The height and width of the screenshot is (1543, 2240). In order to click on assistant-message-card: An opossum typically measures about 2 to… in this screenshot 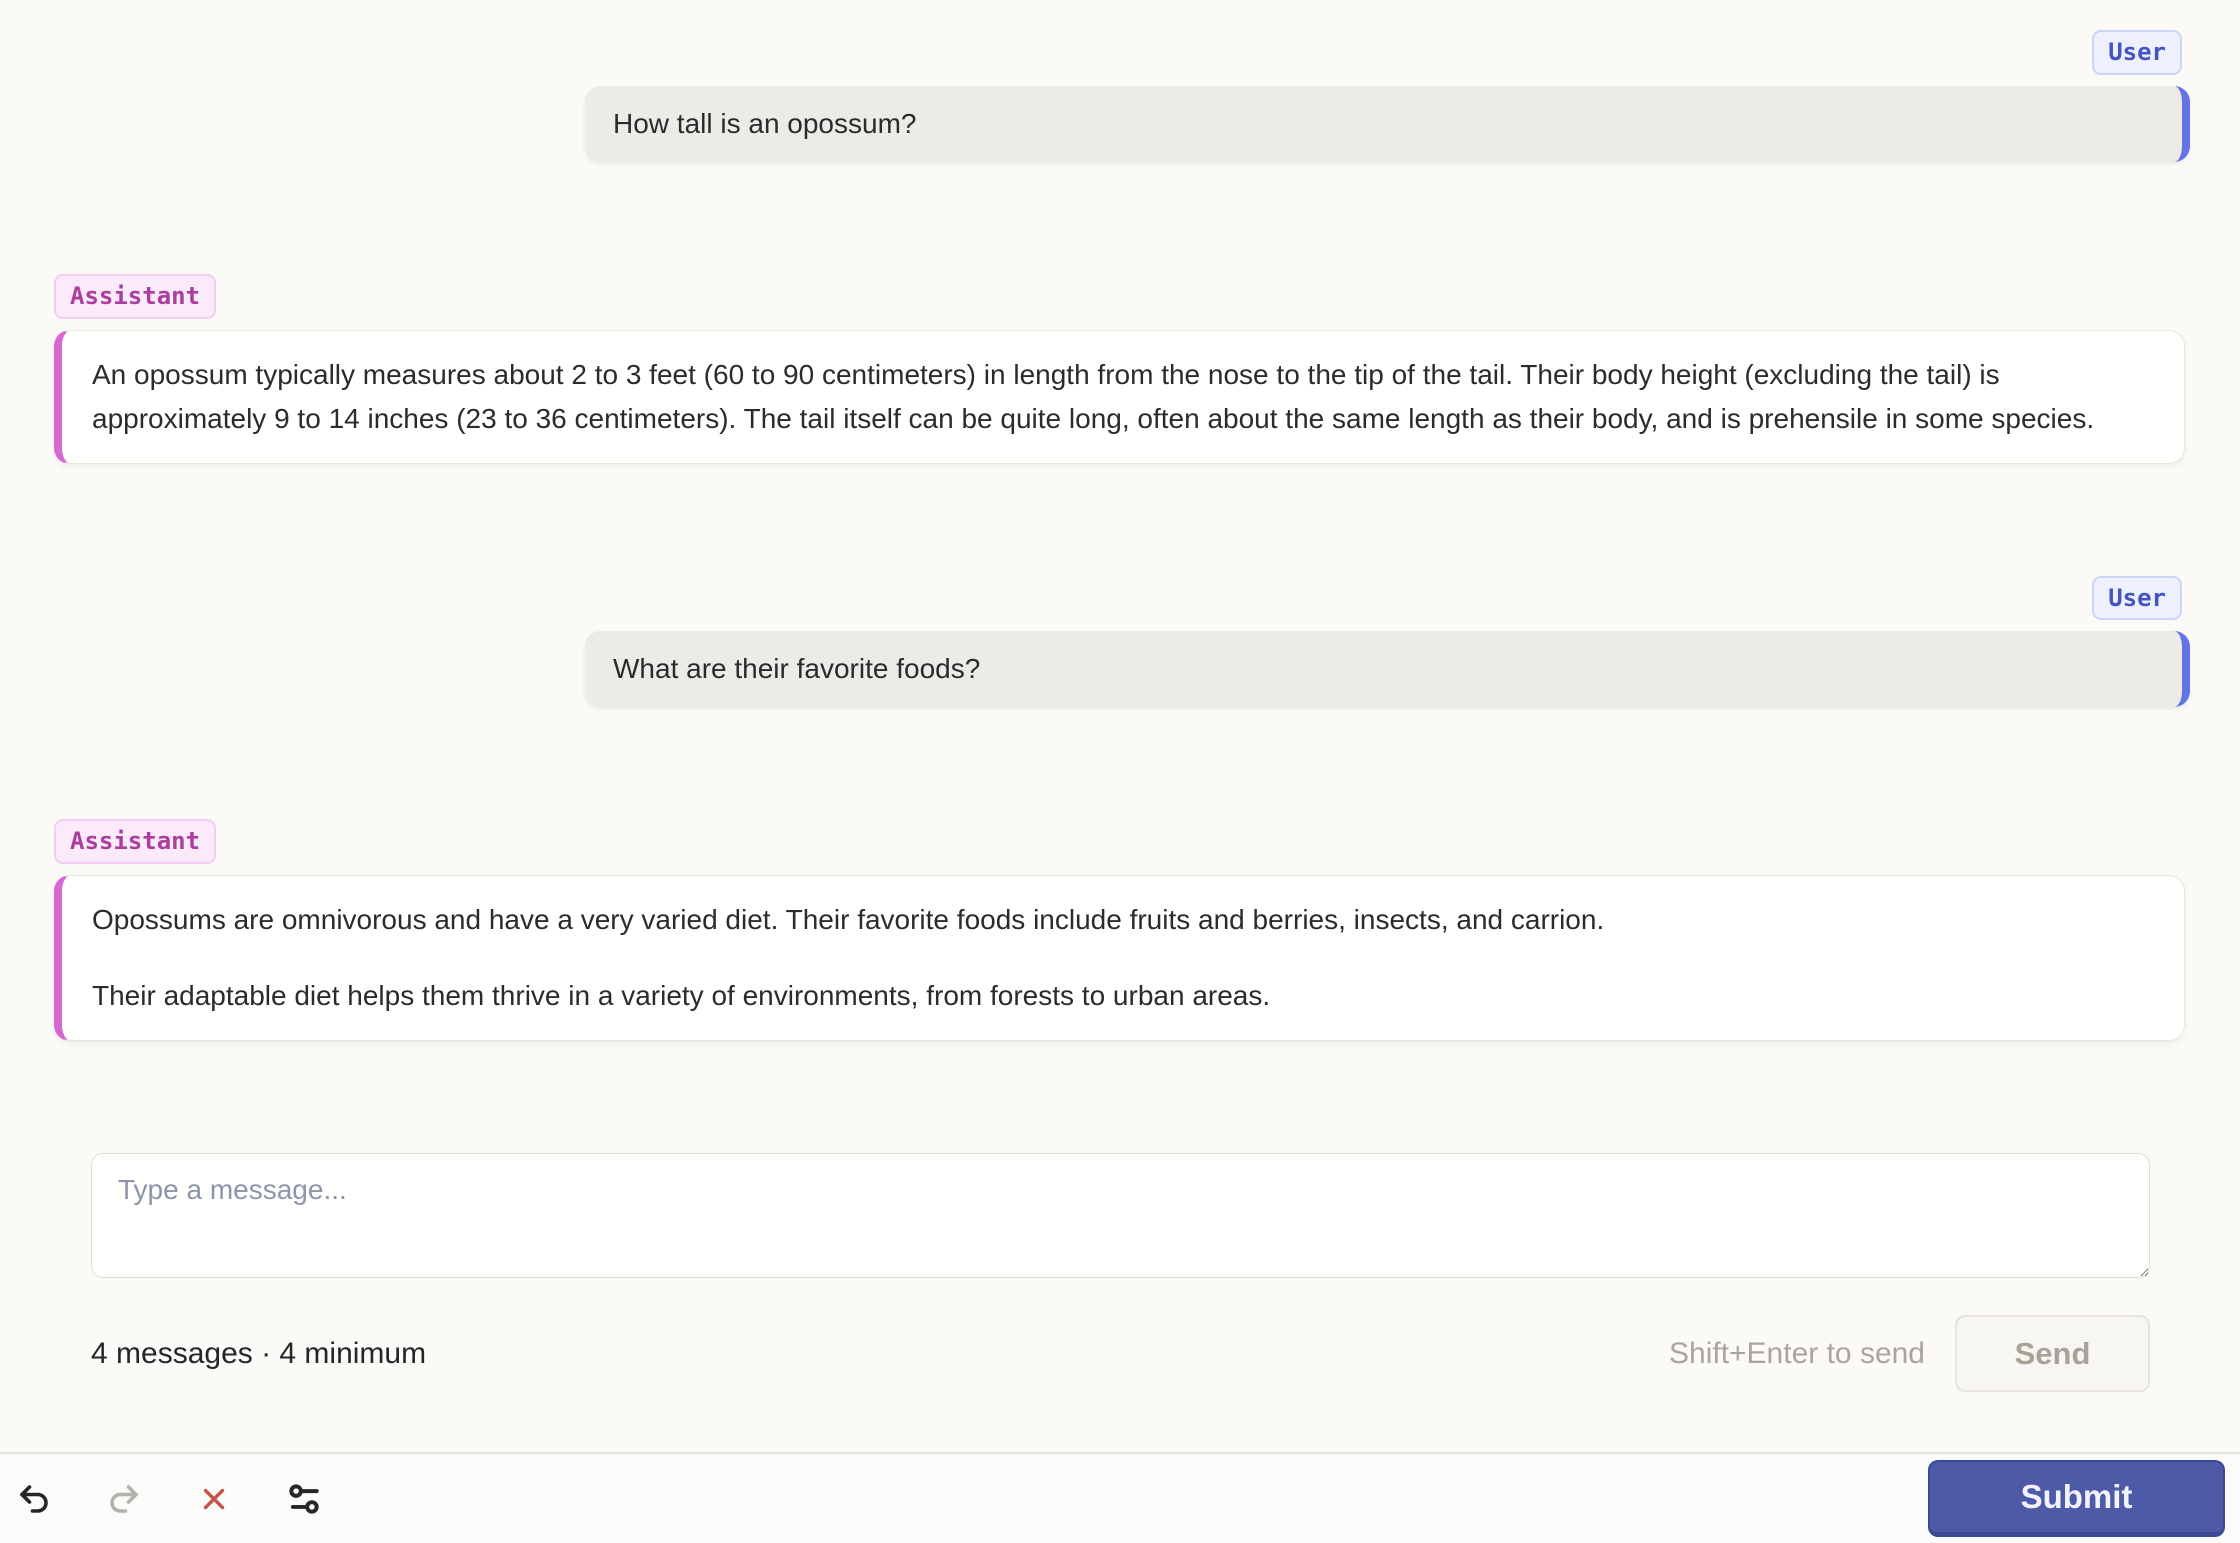, I will do `click(1119, 396)`.